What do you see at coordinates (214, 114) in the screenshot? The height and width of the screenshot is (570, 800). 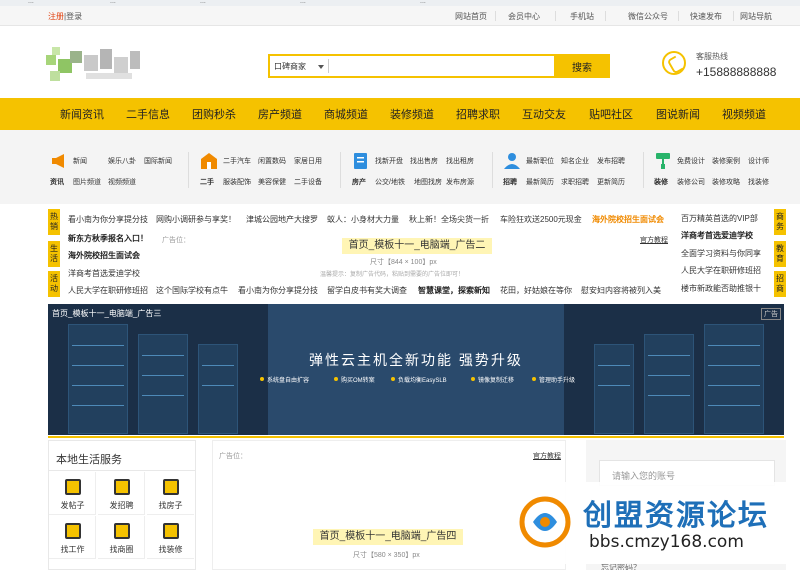 I see `nav-item: 团购秒杀` at bounding box center [214, 114].